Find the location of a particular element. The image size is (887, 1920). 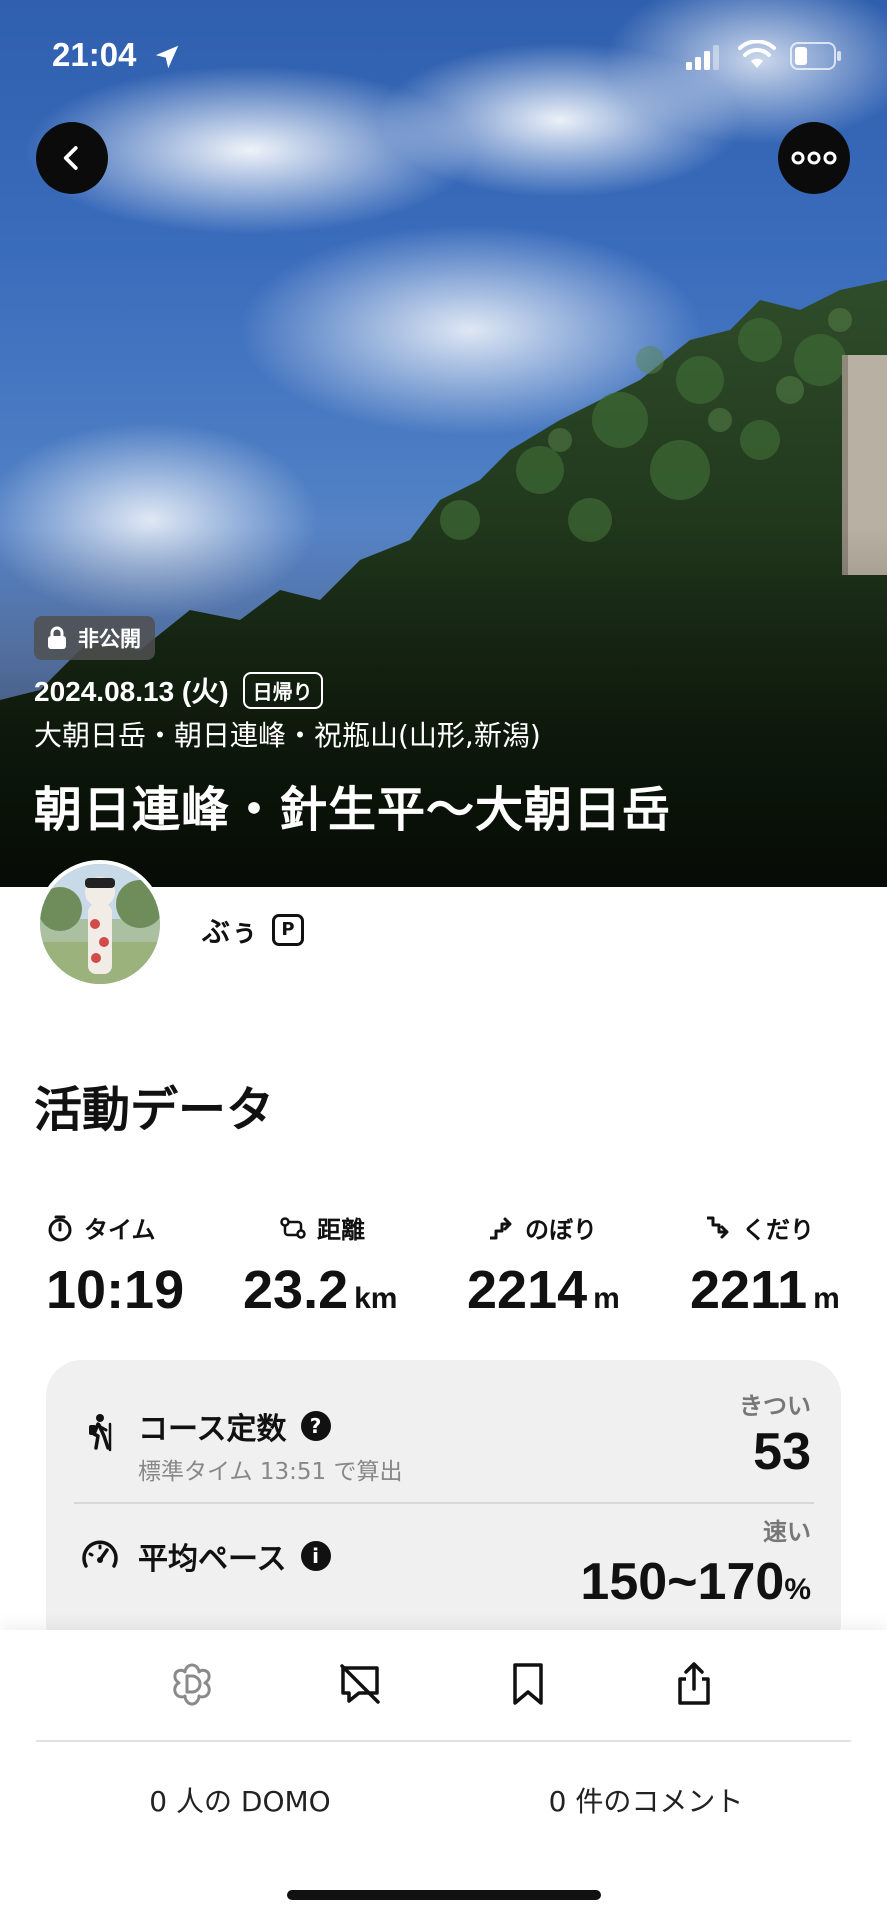

share-button is located at coordinates (694, 1684).